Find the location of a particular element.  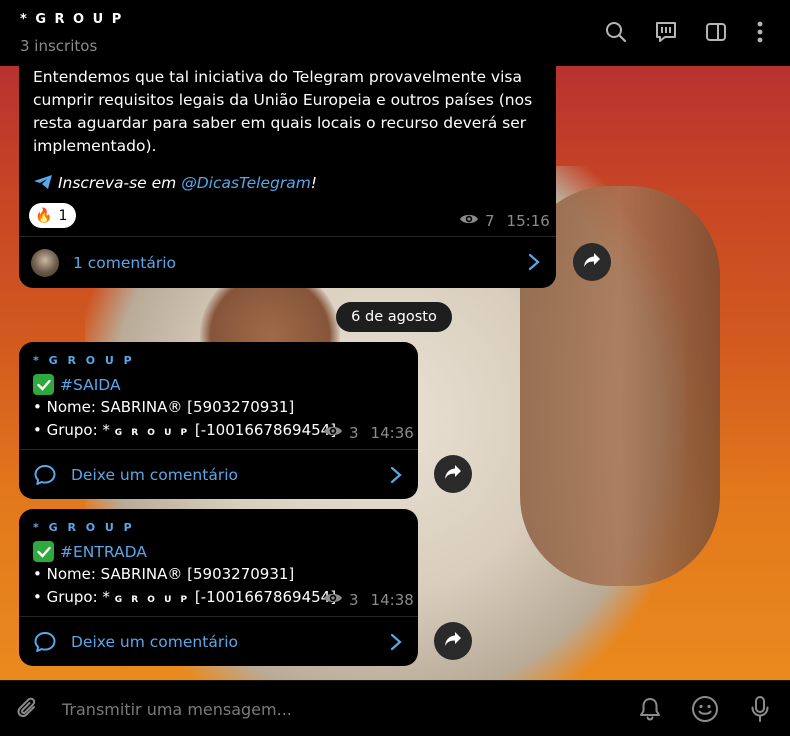

post-time: 15:16 is located at coordinates (528, 221).